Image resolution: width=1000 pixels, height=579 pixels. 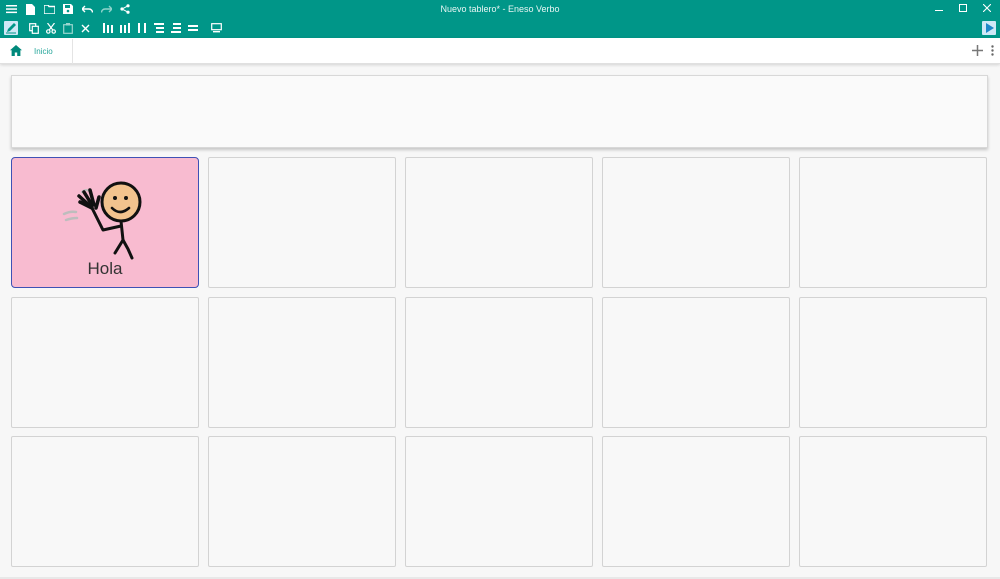 What do you see at coordinates (176, 28) in the screenshot?
I see `insert-row-below-icon` at bounding box center [176, 28].